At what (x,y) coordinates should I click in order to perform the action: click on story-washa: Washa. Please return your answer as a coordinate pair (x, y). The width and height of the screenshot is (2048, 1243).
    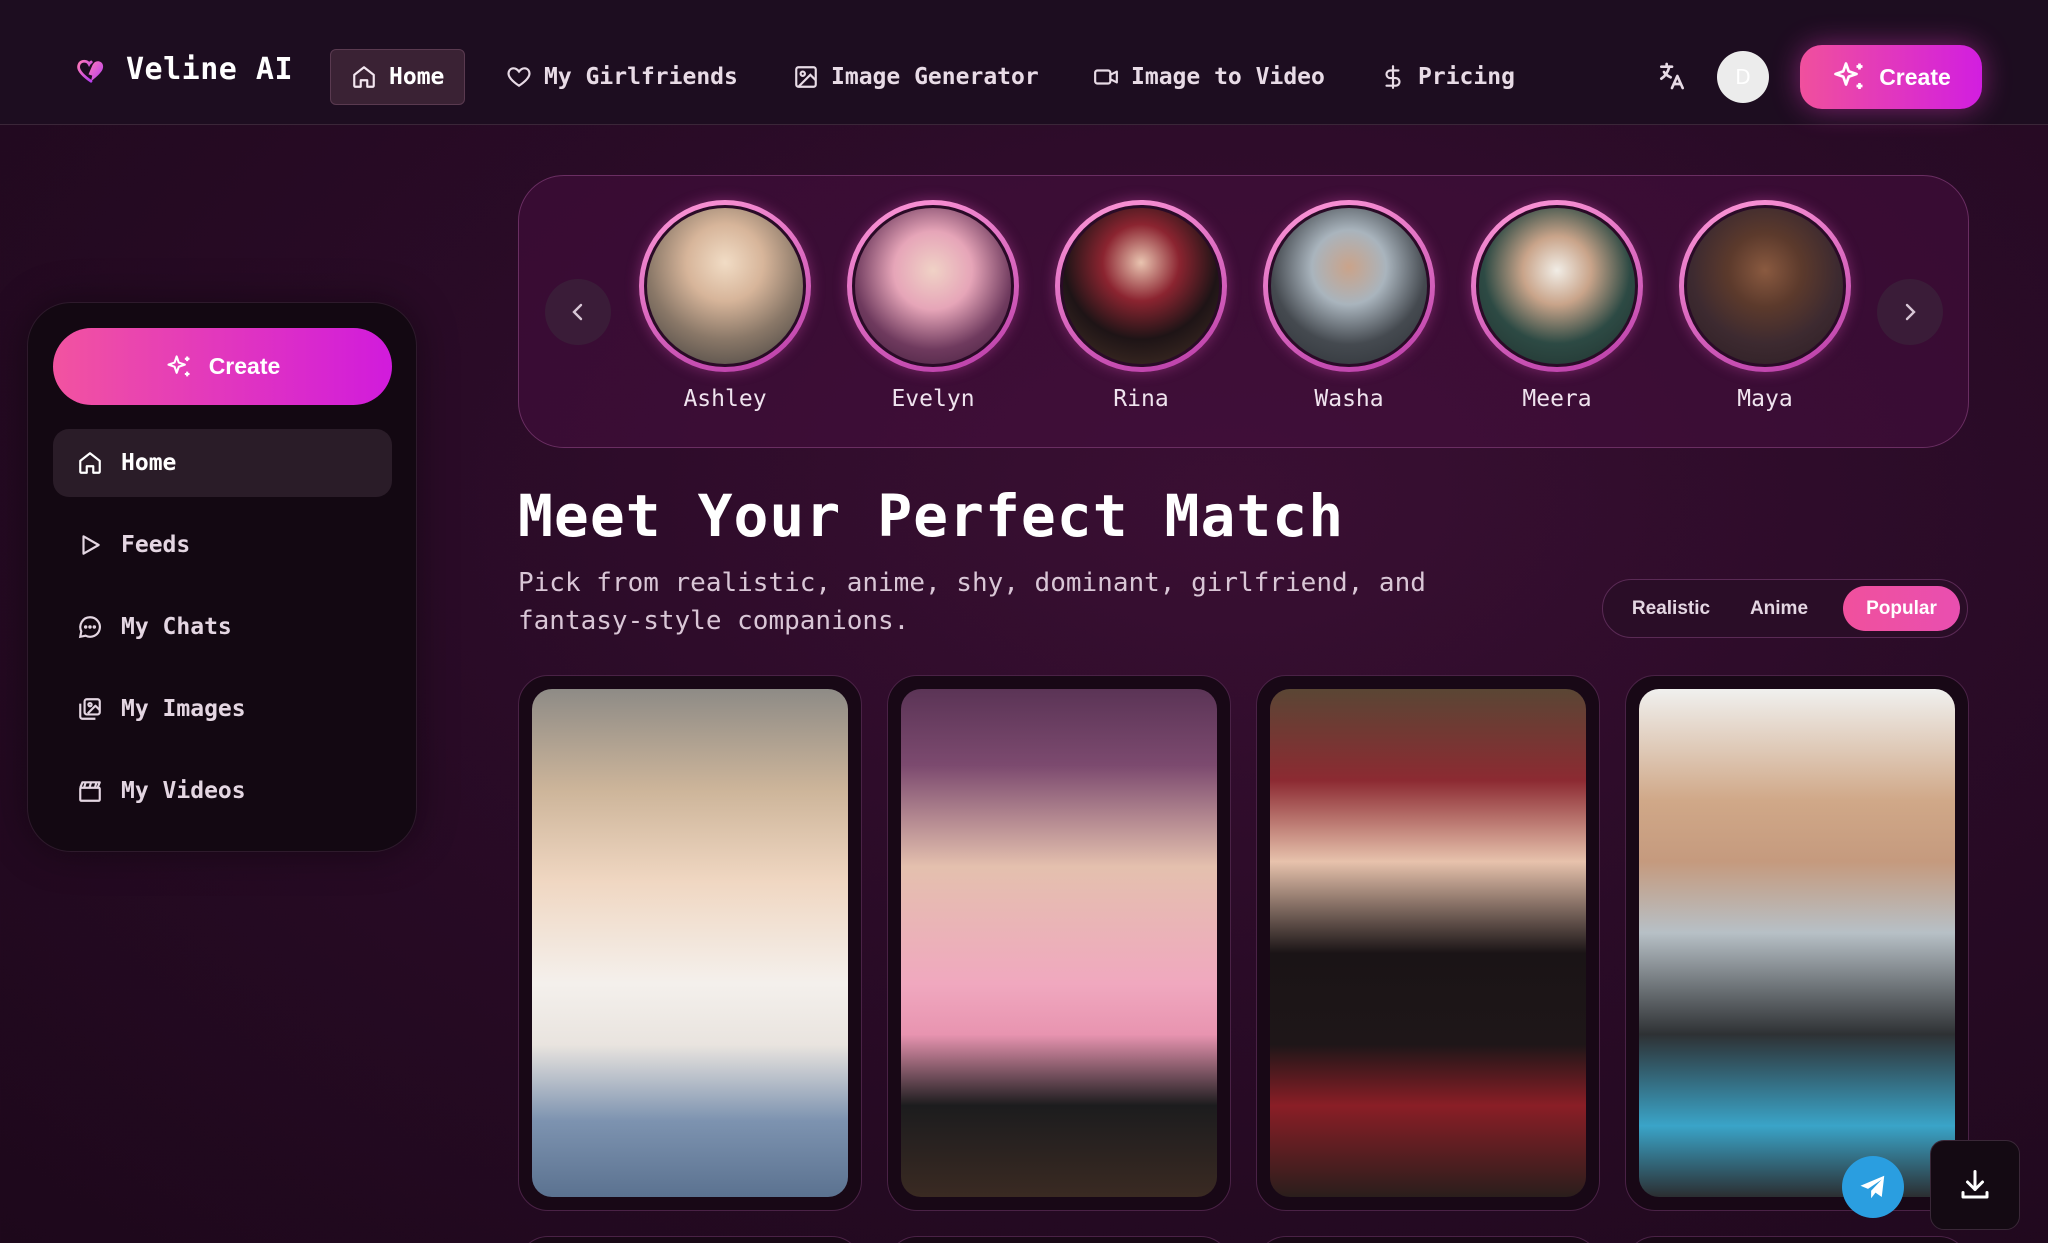
    Looking at the image, I should click on (1349, 306).